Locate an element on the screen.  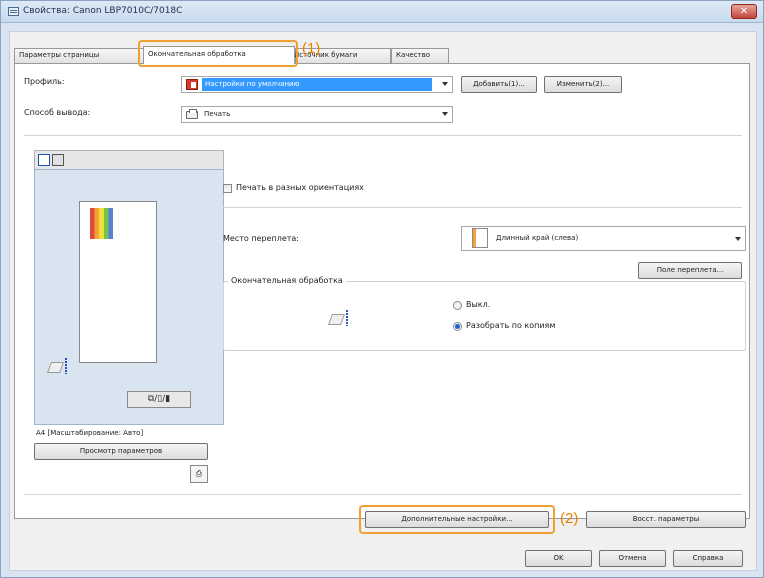
finishing-off-label: Выкл. is located at coordinates (478, 304).